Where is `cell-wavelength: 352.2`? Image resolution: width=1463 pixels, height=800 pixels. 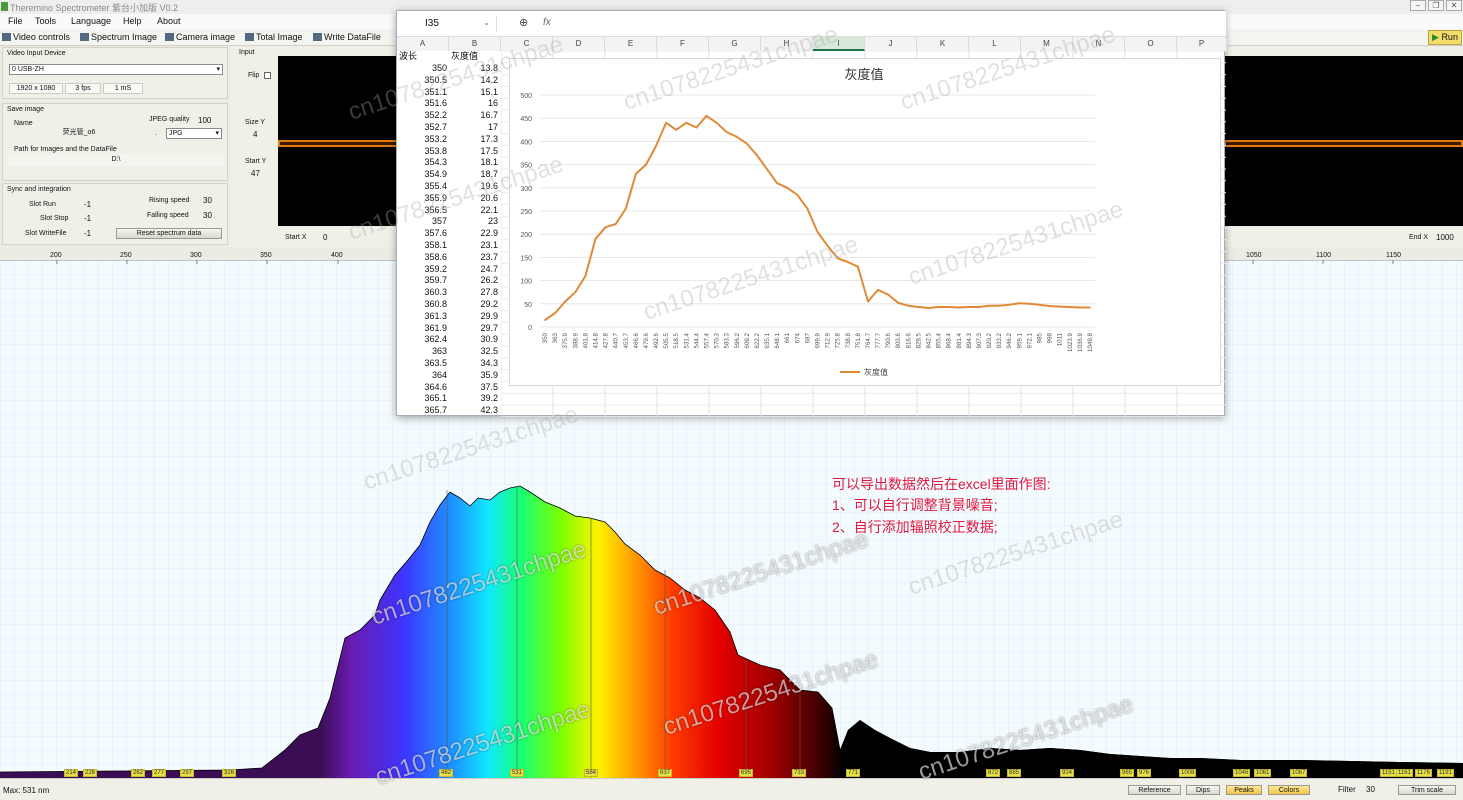 cell-wavelength: 352.2 is located at coordinates (423, 115).